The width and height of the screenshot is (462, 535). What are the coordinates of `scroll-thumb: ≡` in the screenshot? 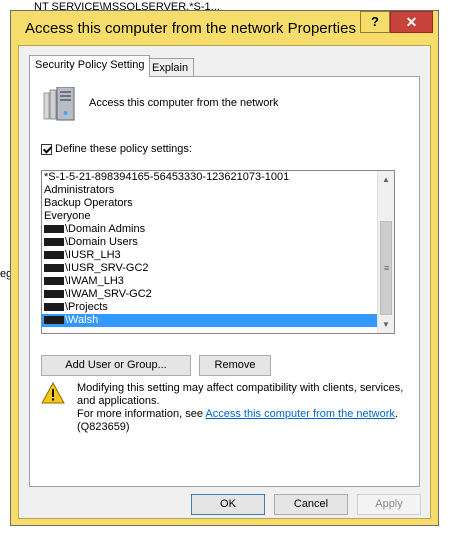 It's located at (386, 268).